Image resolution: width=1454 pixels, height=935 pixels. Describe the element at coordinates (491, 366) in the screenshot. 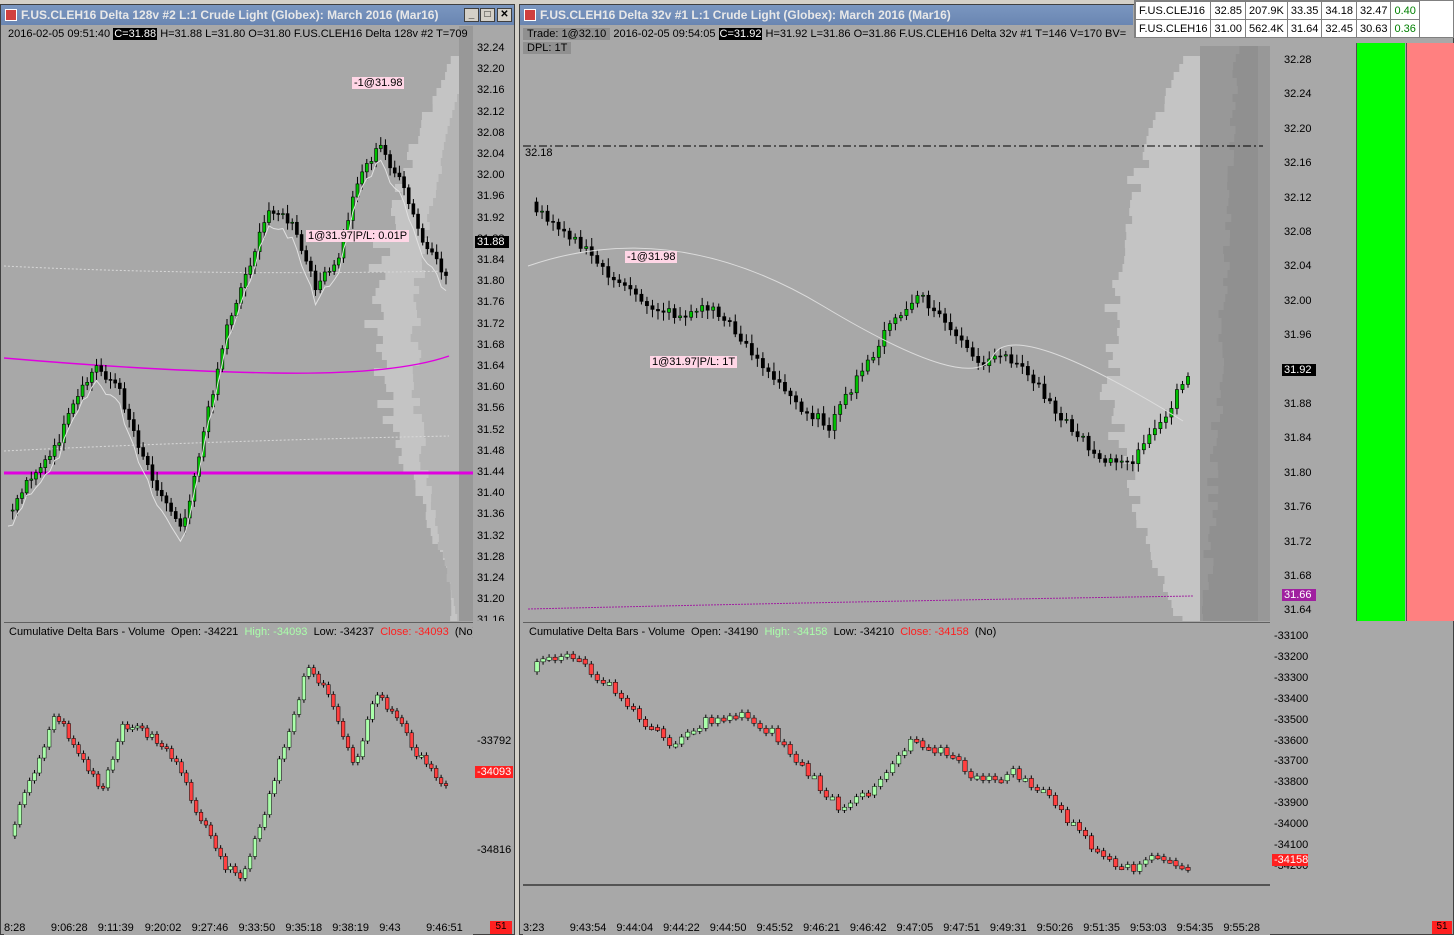

I see `price-tick-label: 31.64` at that location.